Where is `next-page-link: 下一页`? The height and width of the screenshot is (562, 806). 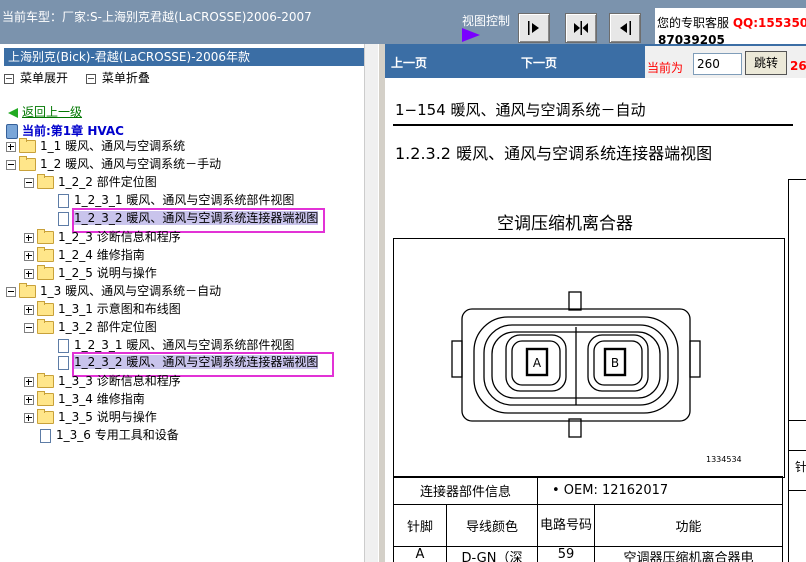
next-page-link: 下一页 is located at coordinates (539, 62).